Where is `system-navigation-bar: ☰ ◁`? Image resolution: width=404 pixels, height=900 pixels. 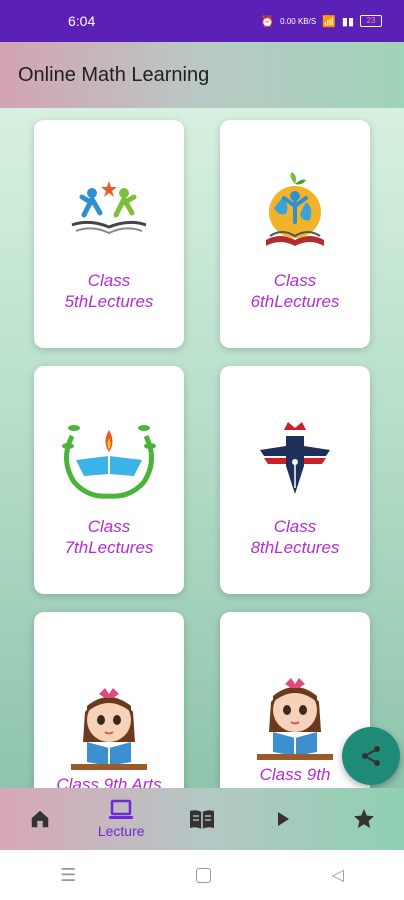 system-navigation-bar: ☰ ◁ is located at coordinates (202, 875).